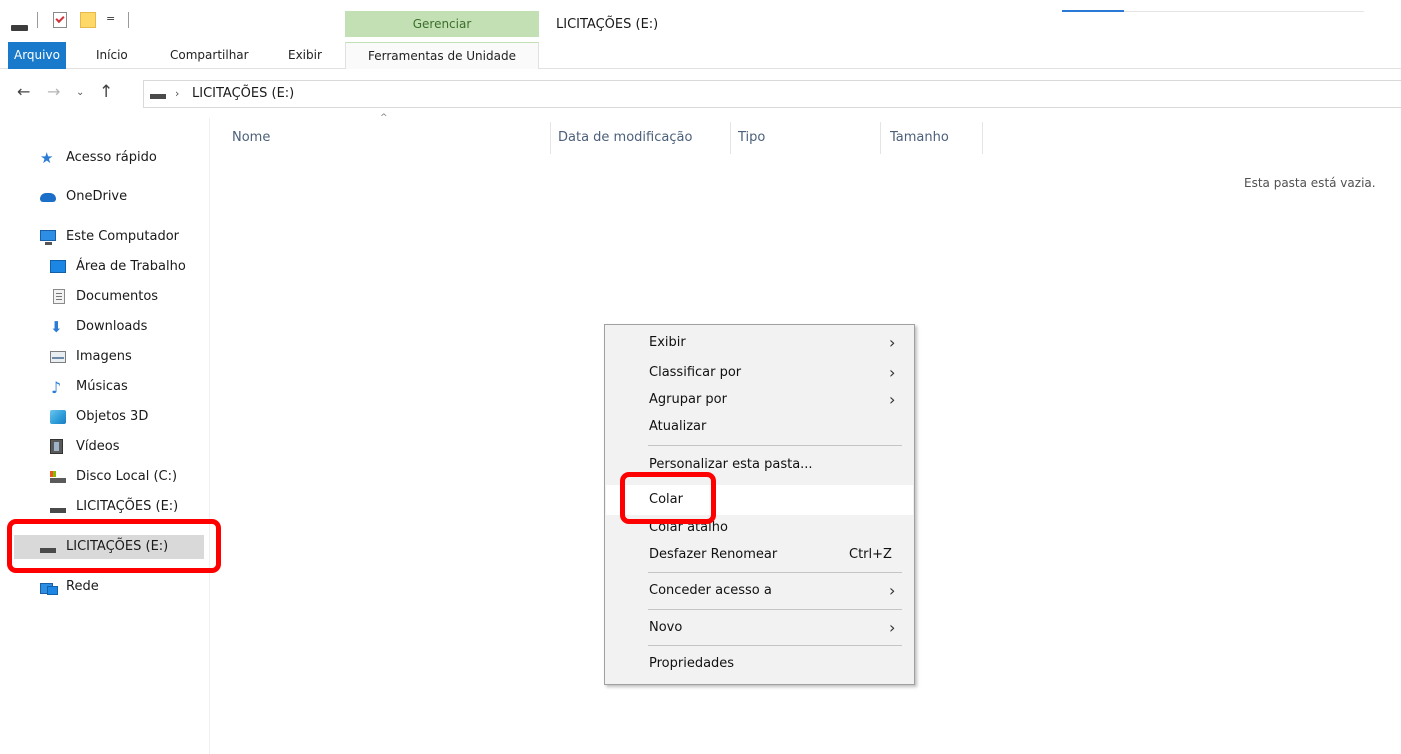  I want to click on highlight-box-sidebar, so click(114, 546).